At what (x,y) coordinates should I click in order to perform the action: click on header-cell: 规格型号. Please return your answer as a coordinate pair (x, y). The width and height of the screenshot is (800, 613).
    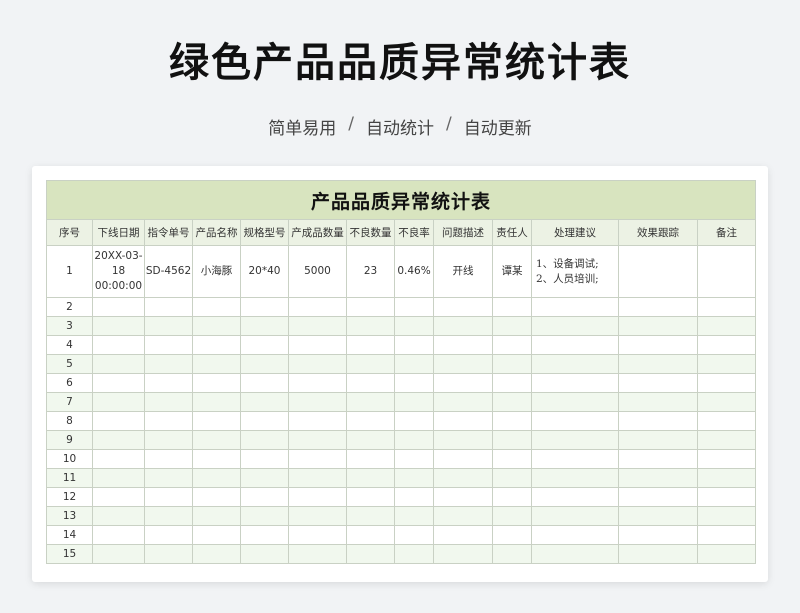
    Looking at the image, I should click on (264, 232).